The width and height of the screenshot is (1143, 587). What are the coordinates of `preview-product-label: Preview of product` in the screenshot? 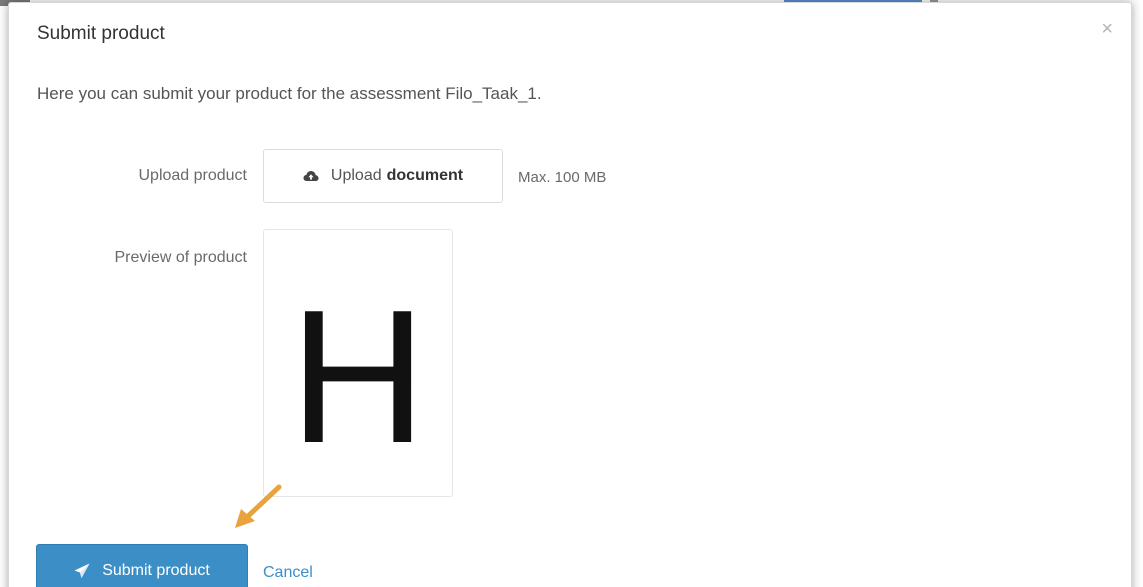 It's located at (180, 257).